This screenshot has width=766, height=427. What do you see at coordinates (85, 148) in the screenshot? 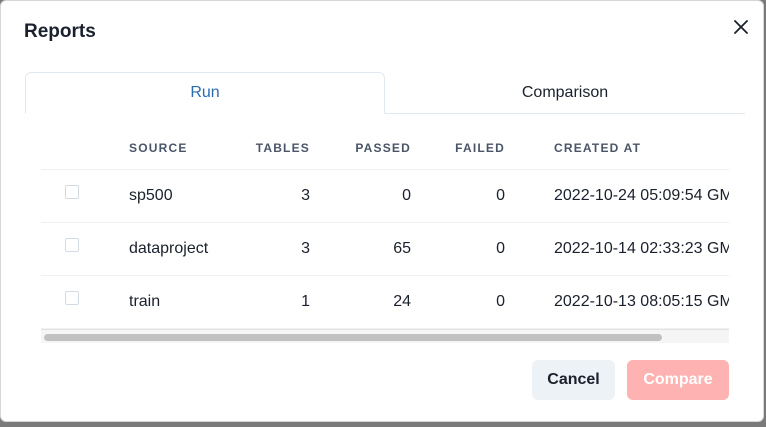
I see `select-column-header` at bounding box center [85, 148].